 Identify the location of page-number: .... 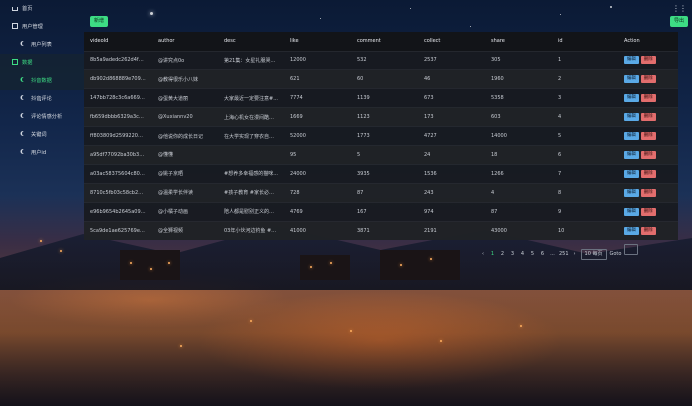
(552, 254).